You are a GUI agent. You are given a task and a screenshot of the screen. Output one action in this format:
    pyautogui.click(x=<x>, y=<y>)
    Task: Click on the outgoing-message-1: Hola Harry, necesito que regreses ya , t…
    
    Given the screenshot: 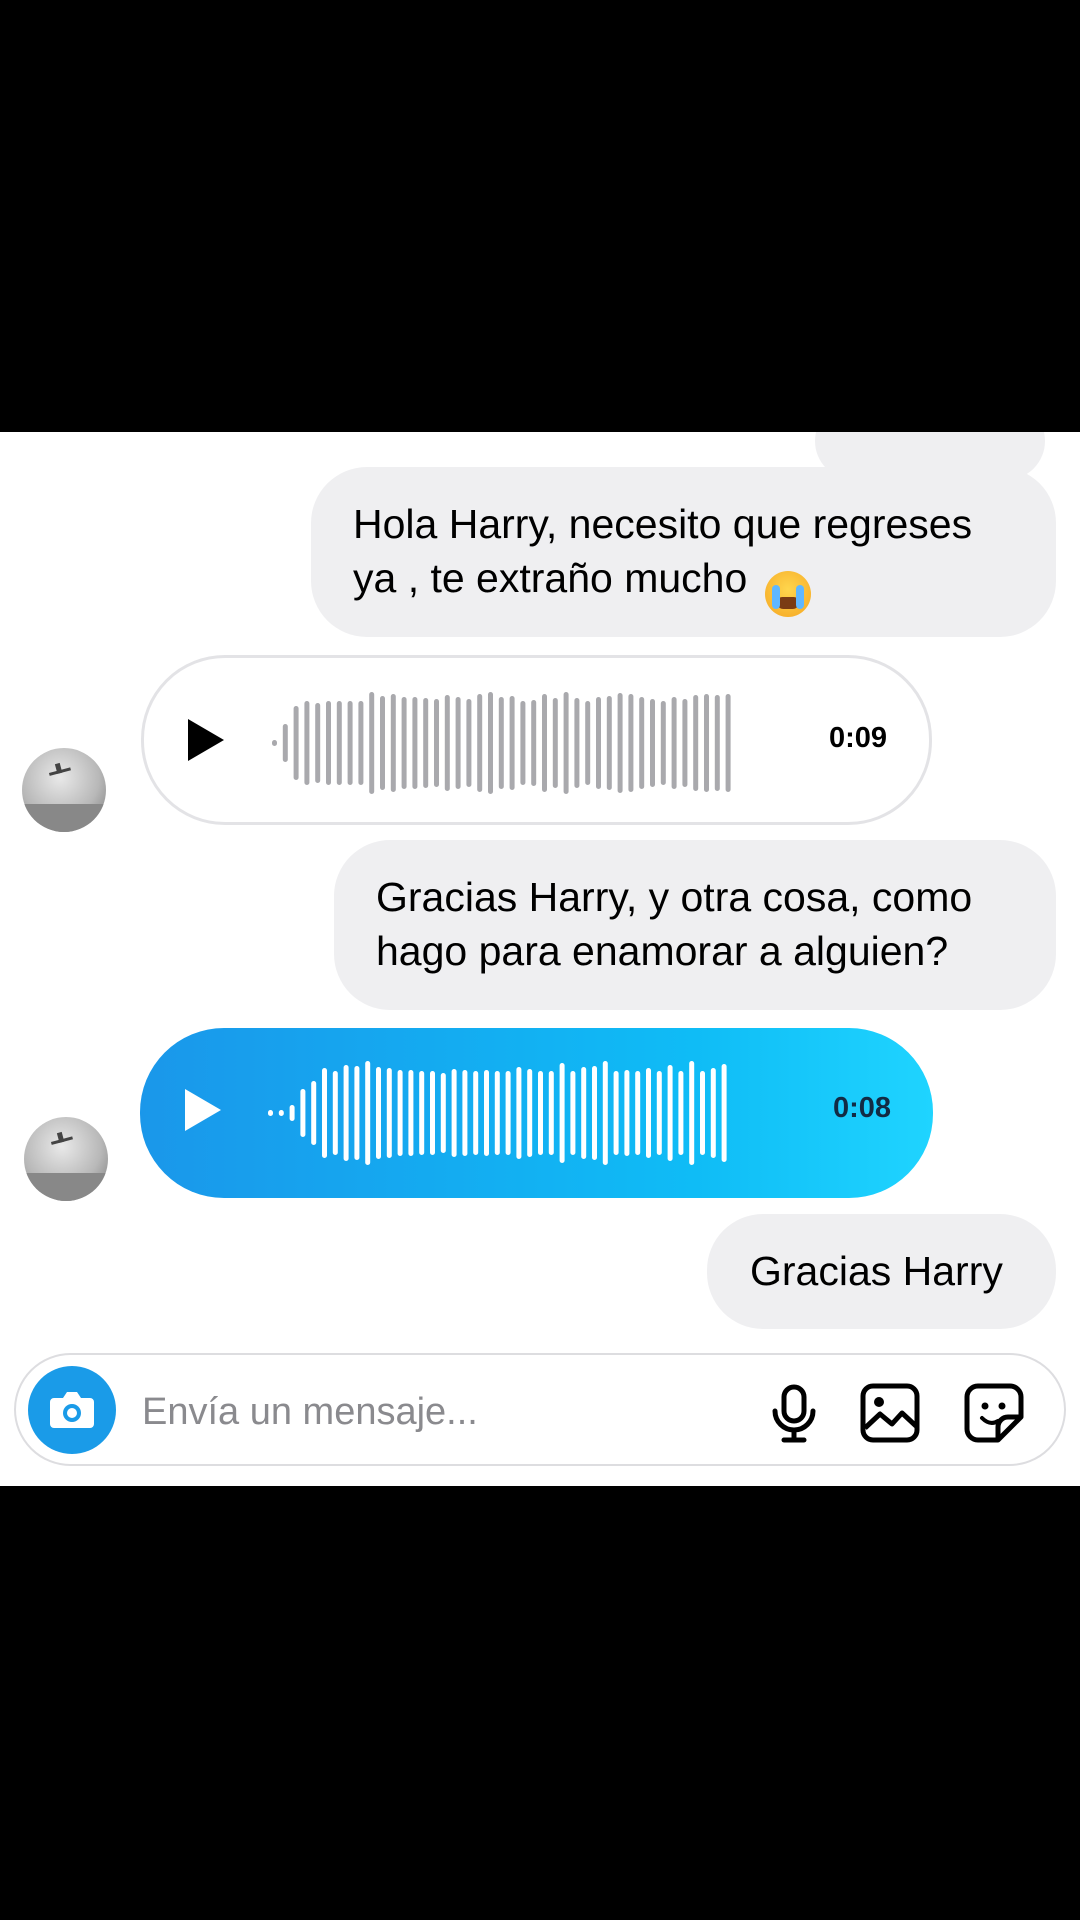 What is the action you would take?
    pyautogui.click(x=683, y=552)
    